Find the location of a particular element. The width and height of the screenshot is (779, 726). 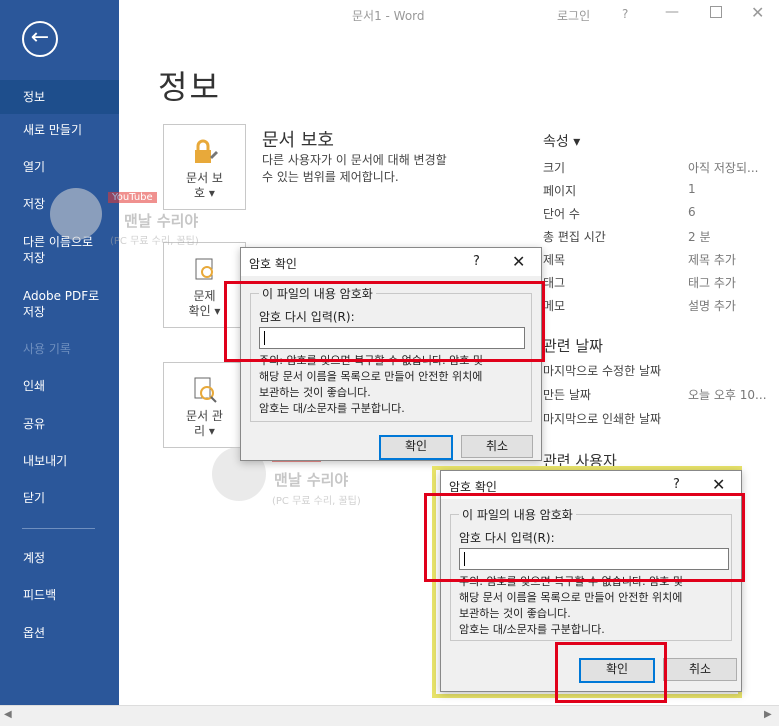

ok-button: 확인 is located at coordinates (416, 447).